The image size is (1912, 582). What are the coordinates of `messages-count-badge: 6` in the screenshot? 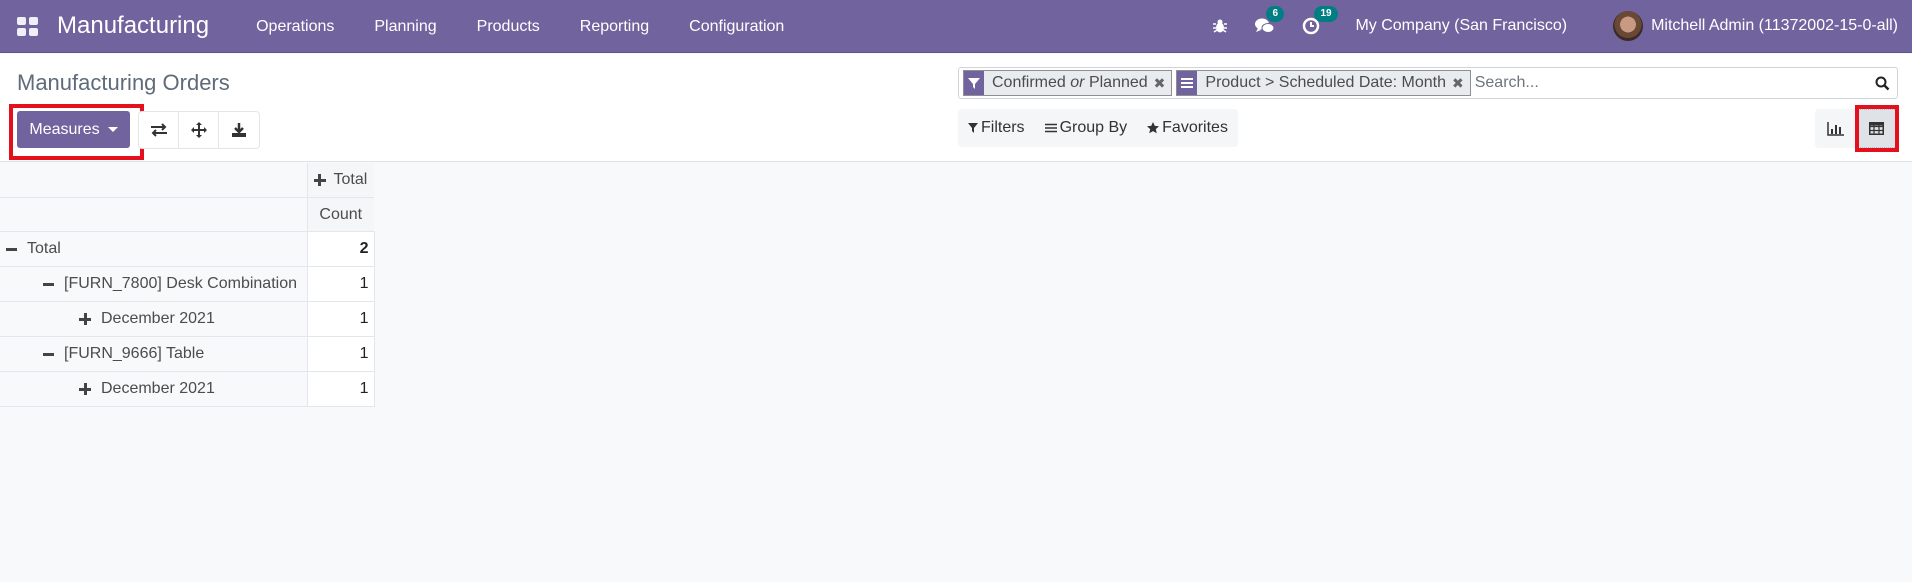 It's located at (1275, 14).